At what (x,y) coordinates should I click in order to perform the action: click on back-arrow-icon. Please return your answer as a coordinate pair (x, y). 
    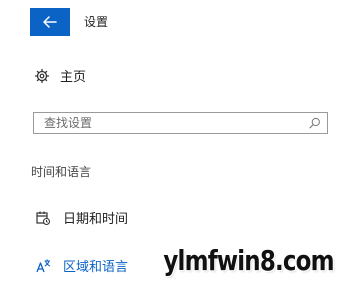
    Looking at the image, I should click on (50, 22).